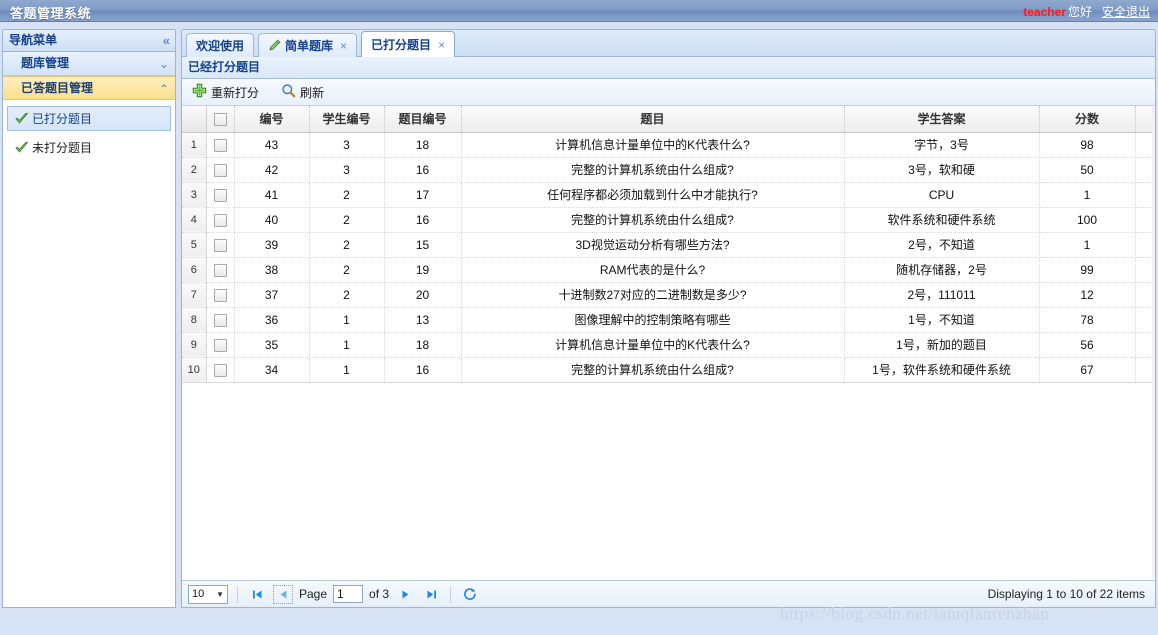  Describe the element at coordinates (1087, 119) in the screenshot. I see `column-header-score: 分数` at that location.